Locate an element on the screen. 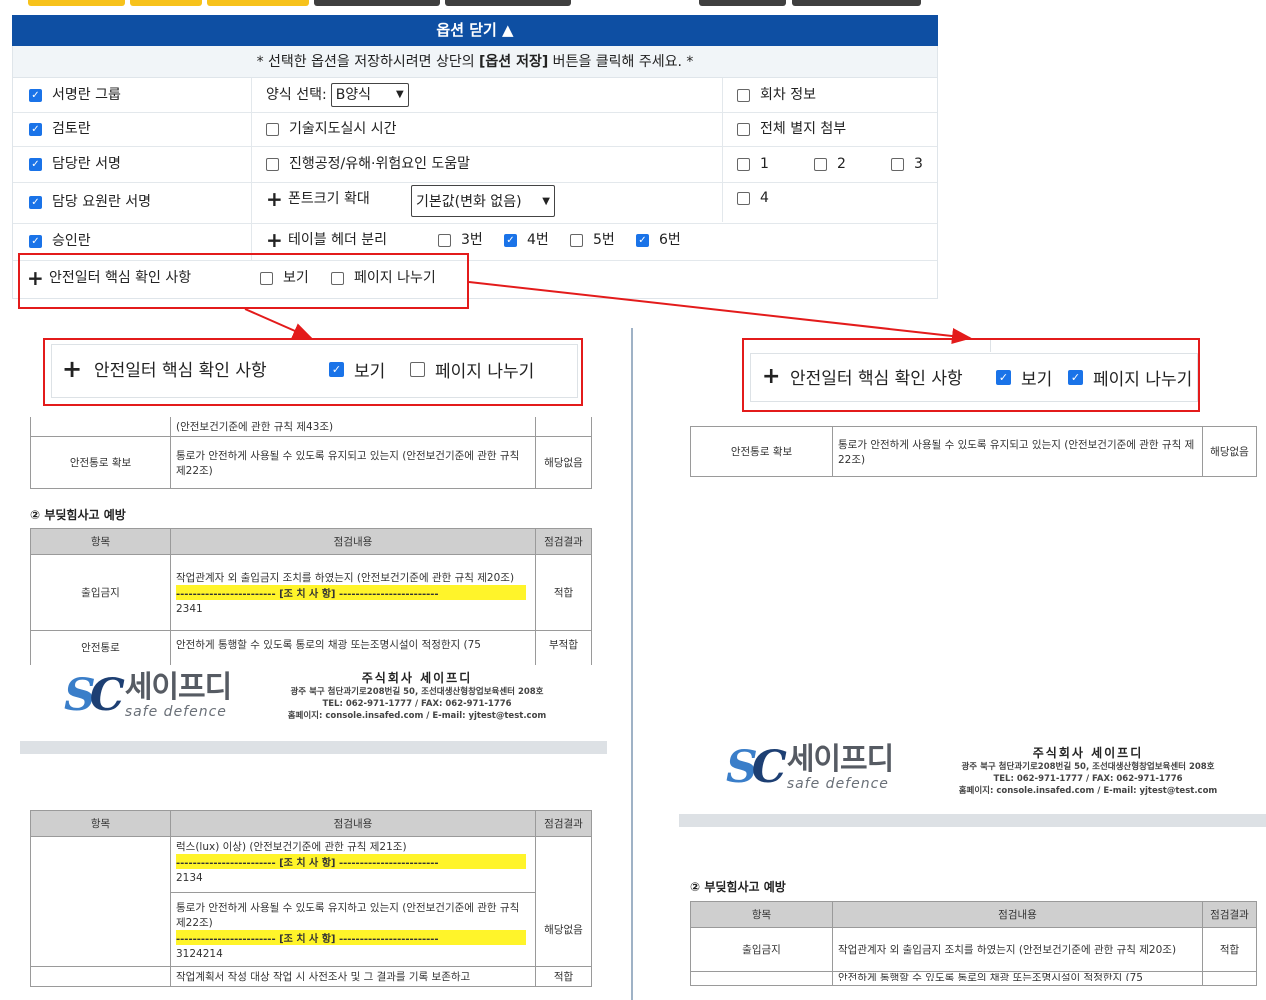 This screenshot has height=1000, width=1266. table-row: 작업계획서 작성 대상 작업 시 사전조사 및 그 결과를 기록 보존하고 적합 is located at coordinates (311, 976).